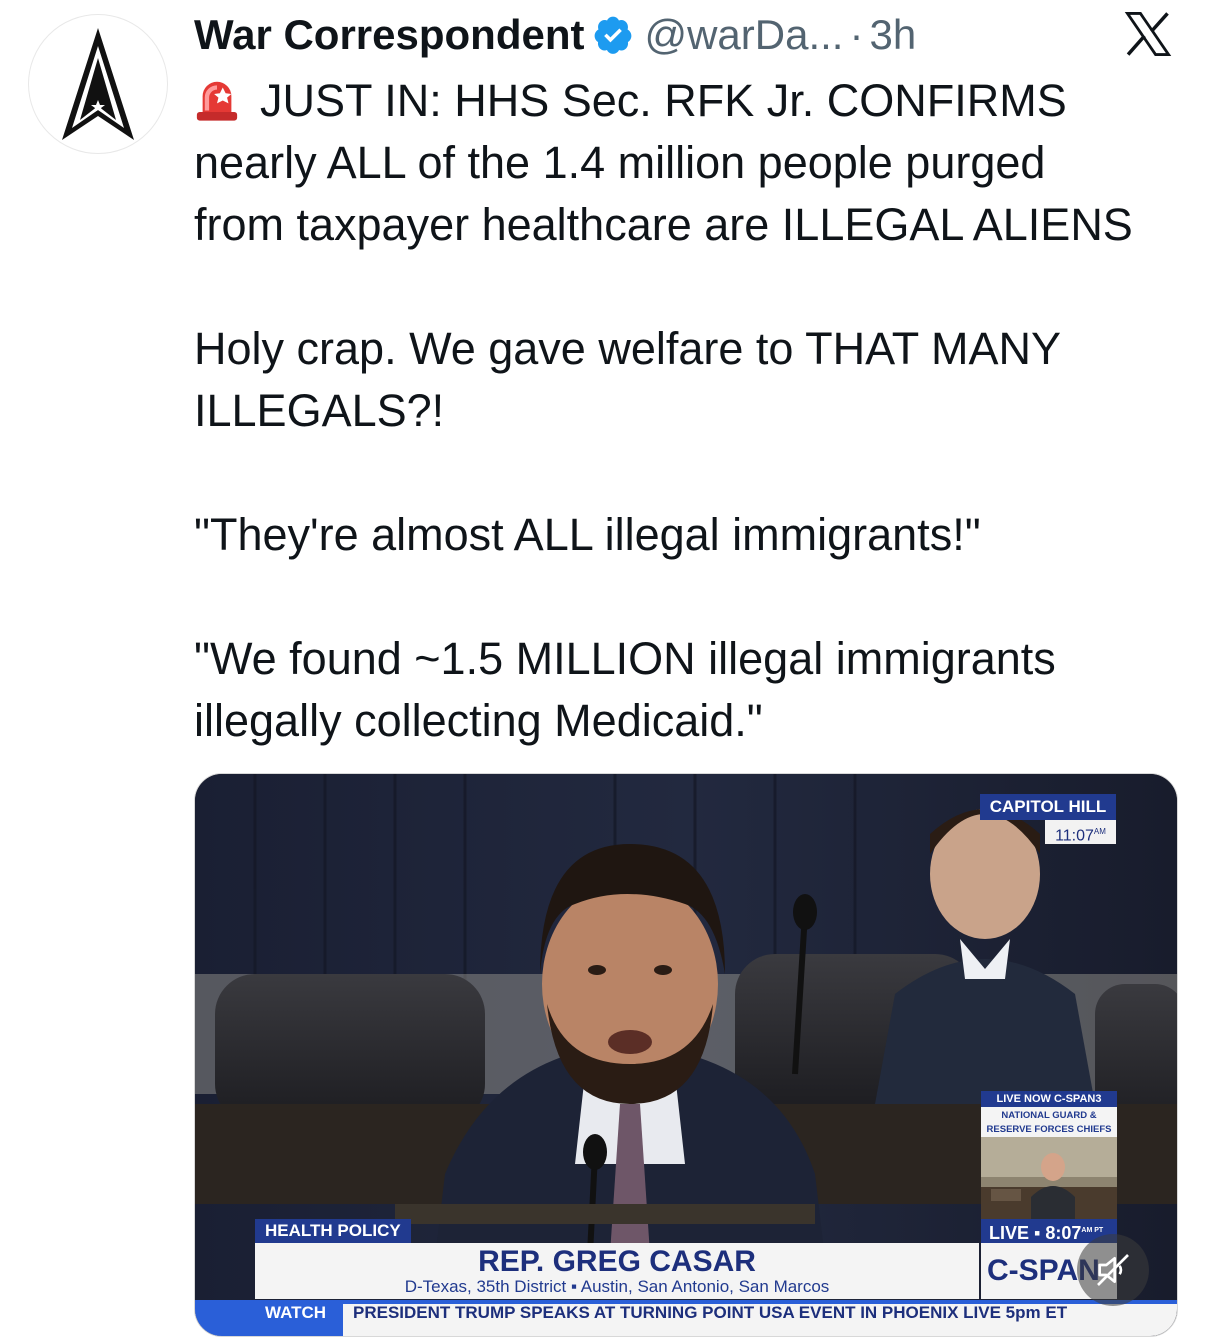  I want to click on mute-button, so click(1113, 1270).